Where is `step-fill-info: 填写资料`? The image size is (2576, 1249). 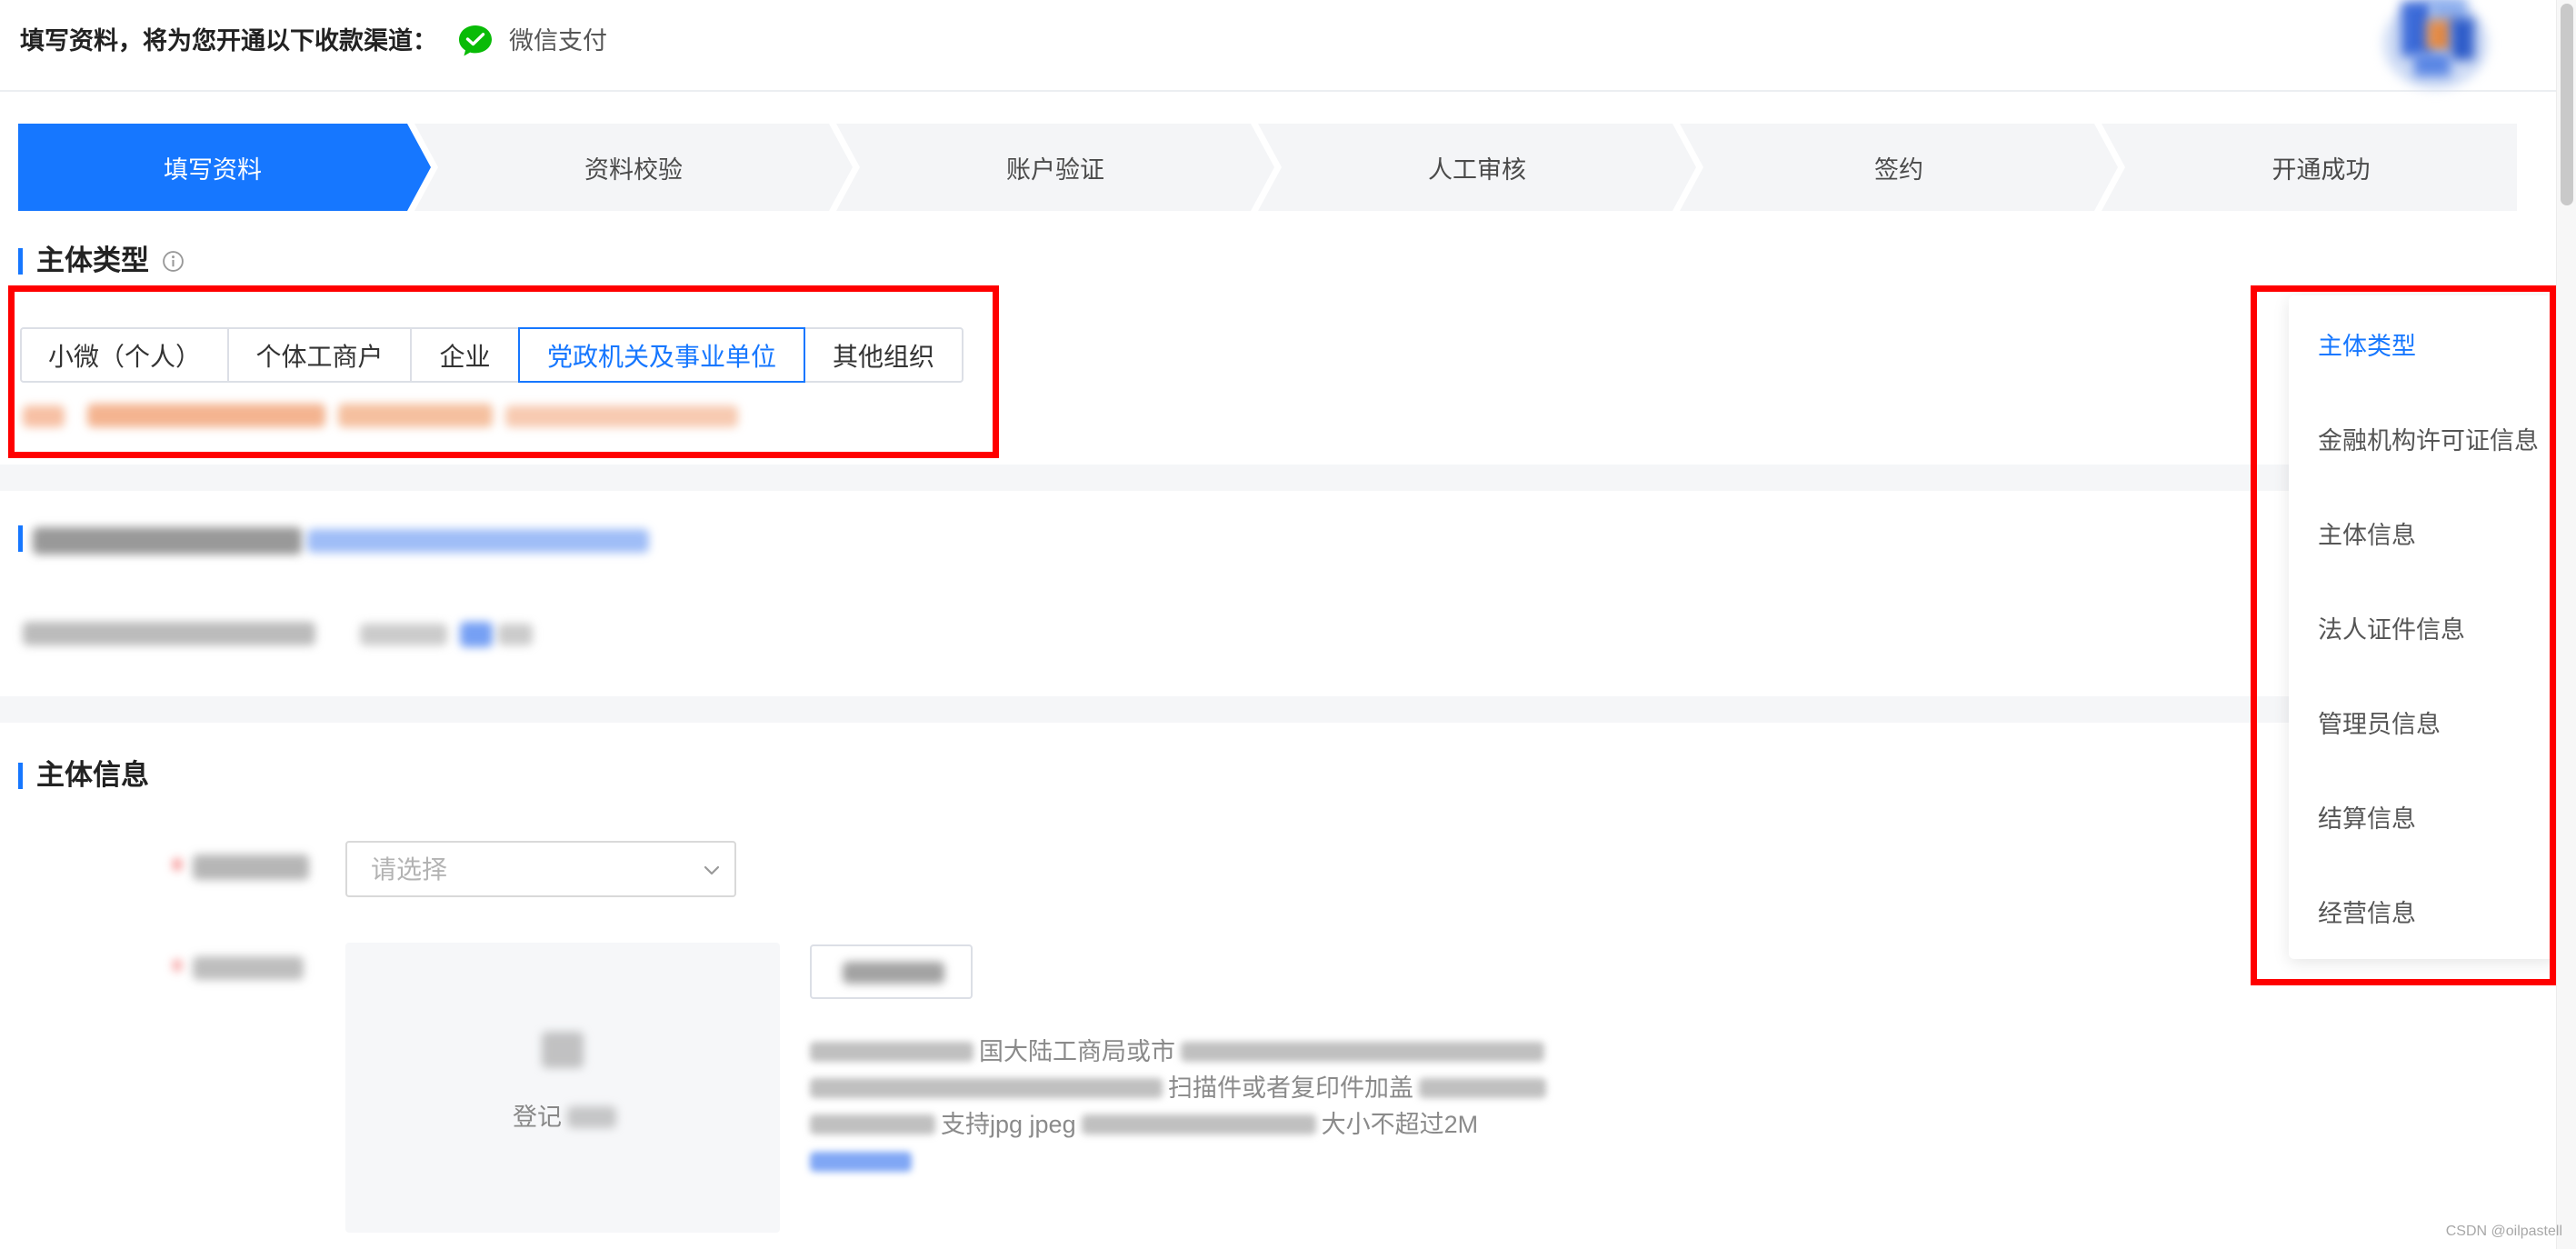 step-fill-info: 填写资料 is located at coordinates (224, 167).